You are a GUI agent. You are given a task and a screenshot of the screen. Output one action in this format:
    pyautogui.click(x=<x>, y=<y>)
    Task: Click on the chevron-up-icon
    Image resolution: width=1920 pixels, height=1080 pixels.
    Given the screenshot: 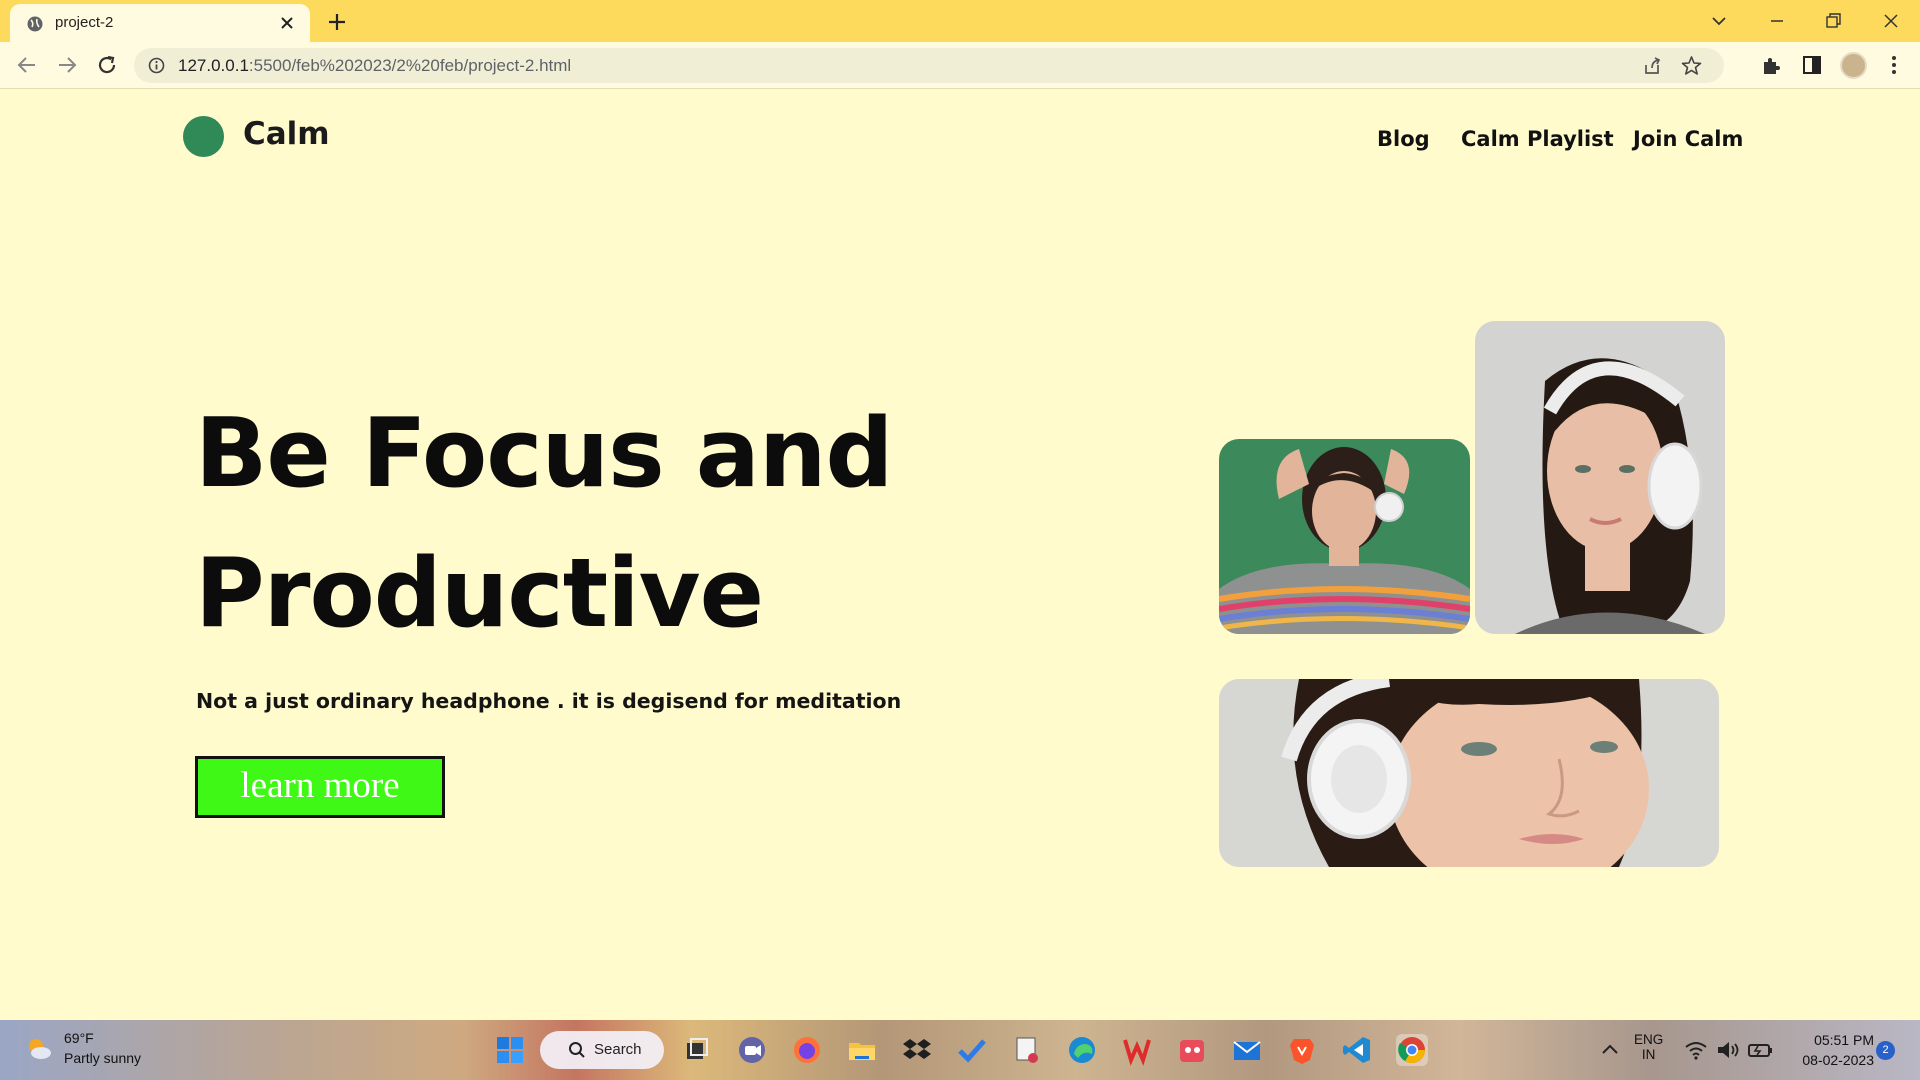 What is the action you would take?
    pyautogui.click(x=1610, y=1050)
    